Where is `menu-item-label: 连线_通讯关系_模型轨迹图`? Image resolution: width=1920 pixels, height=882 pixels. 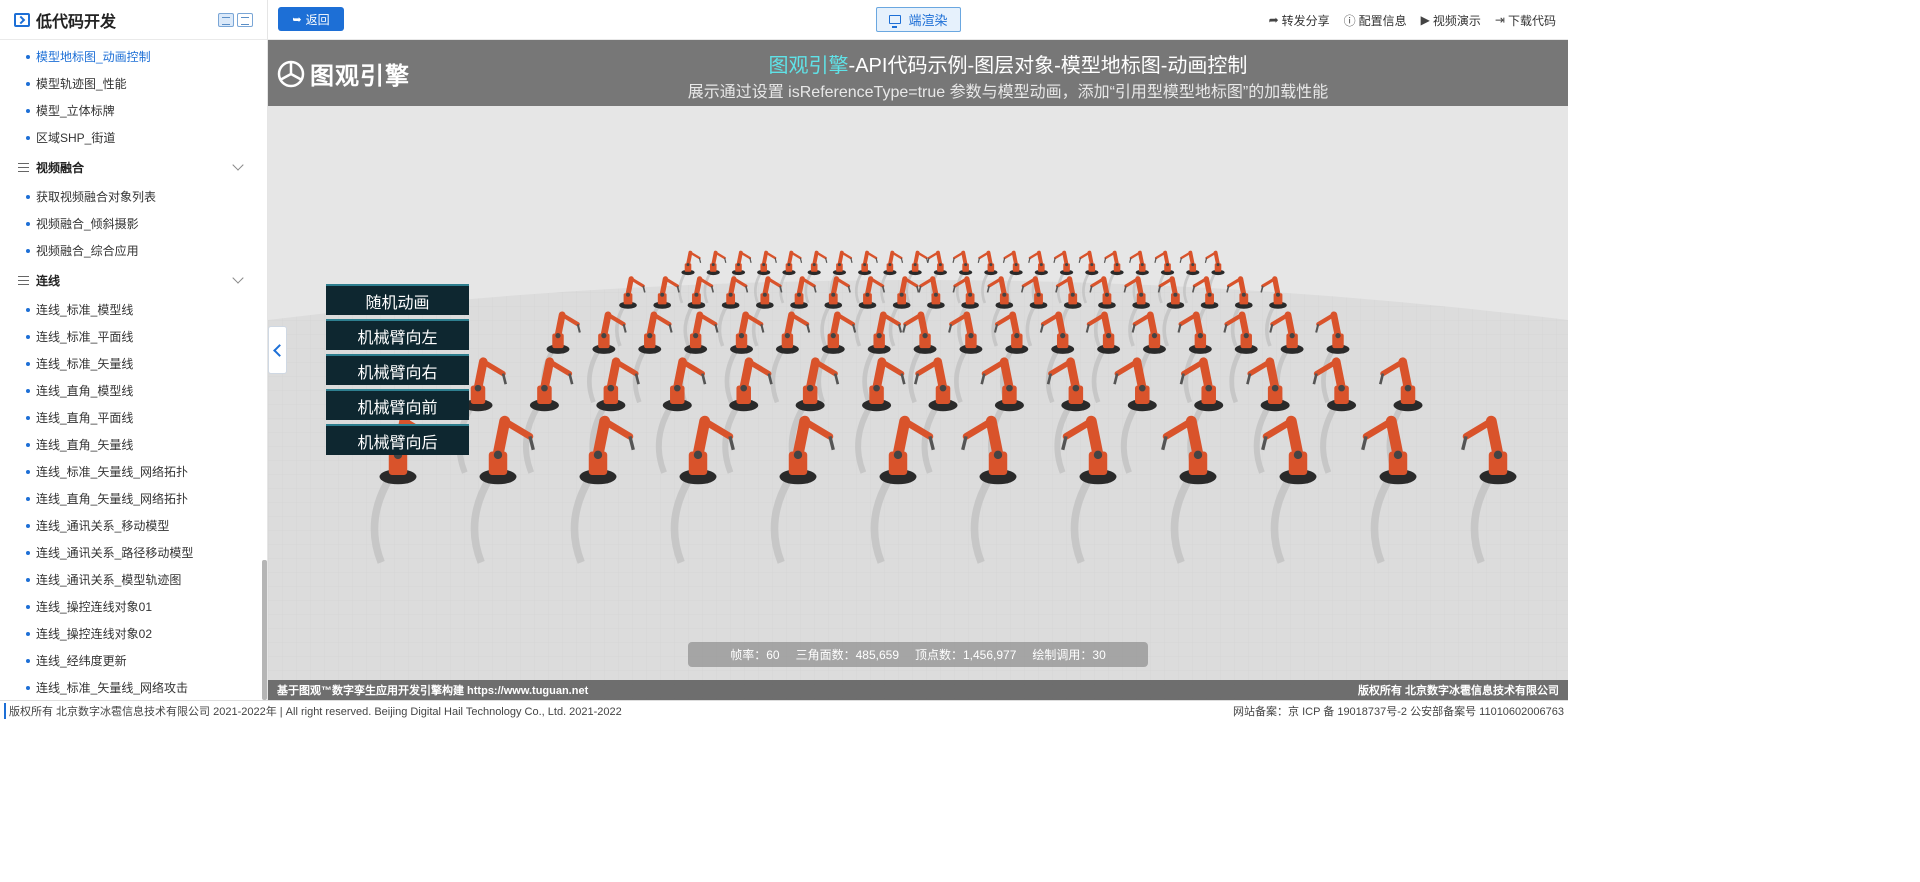
menu-item-label: 连线_通讯关系_模型轨迹图 is located at coordinates (109, 580).